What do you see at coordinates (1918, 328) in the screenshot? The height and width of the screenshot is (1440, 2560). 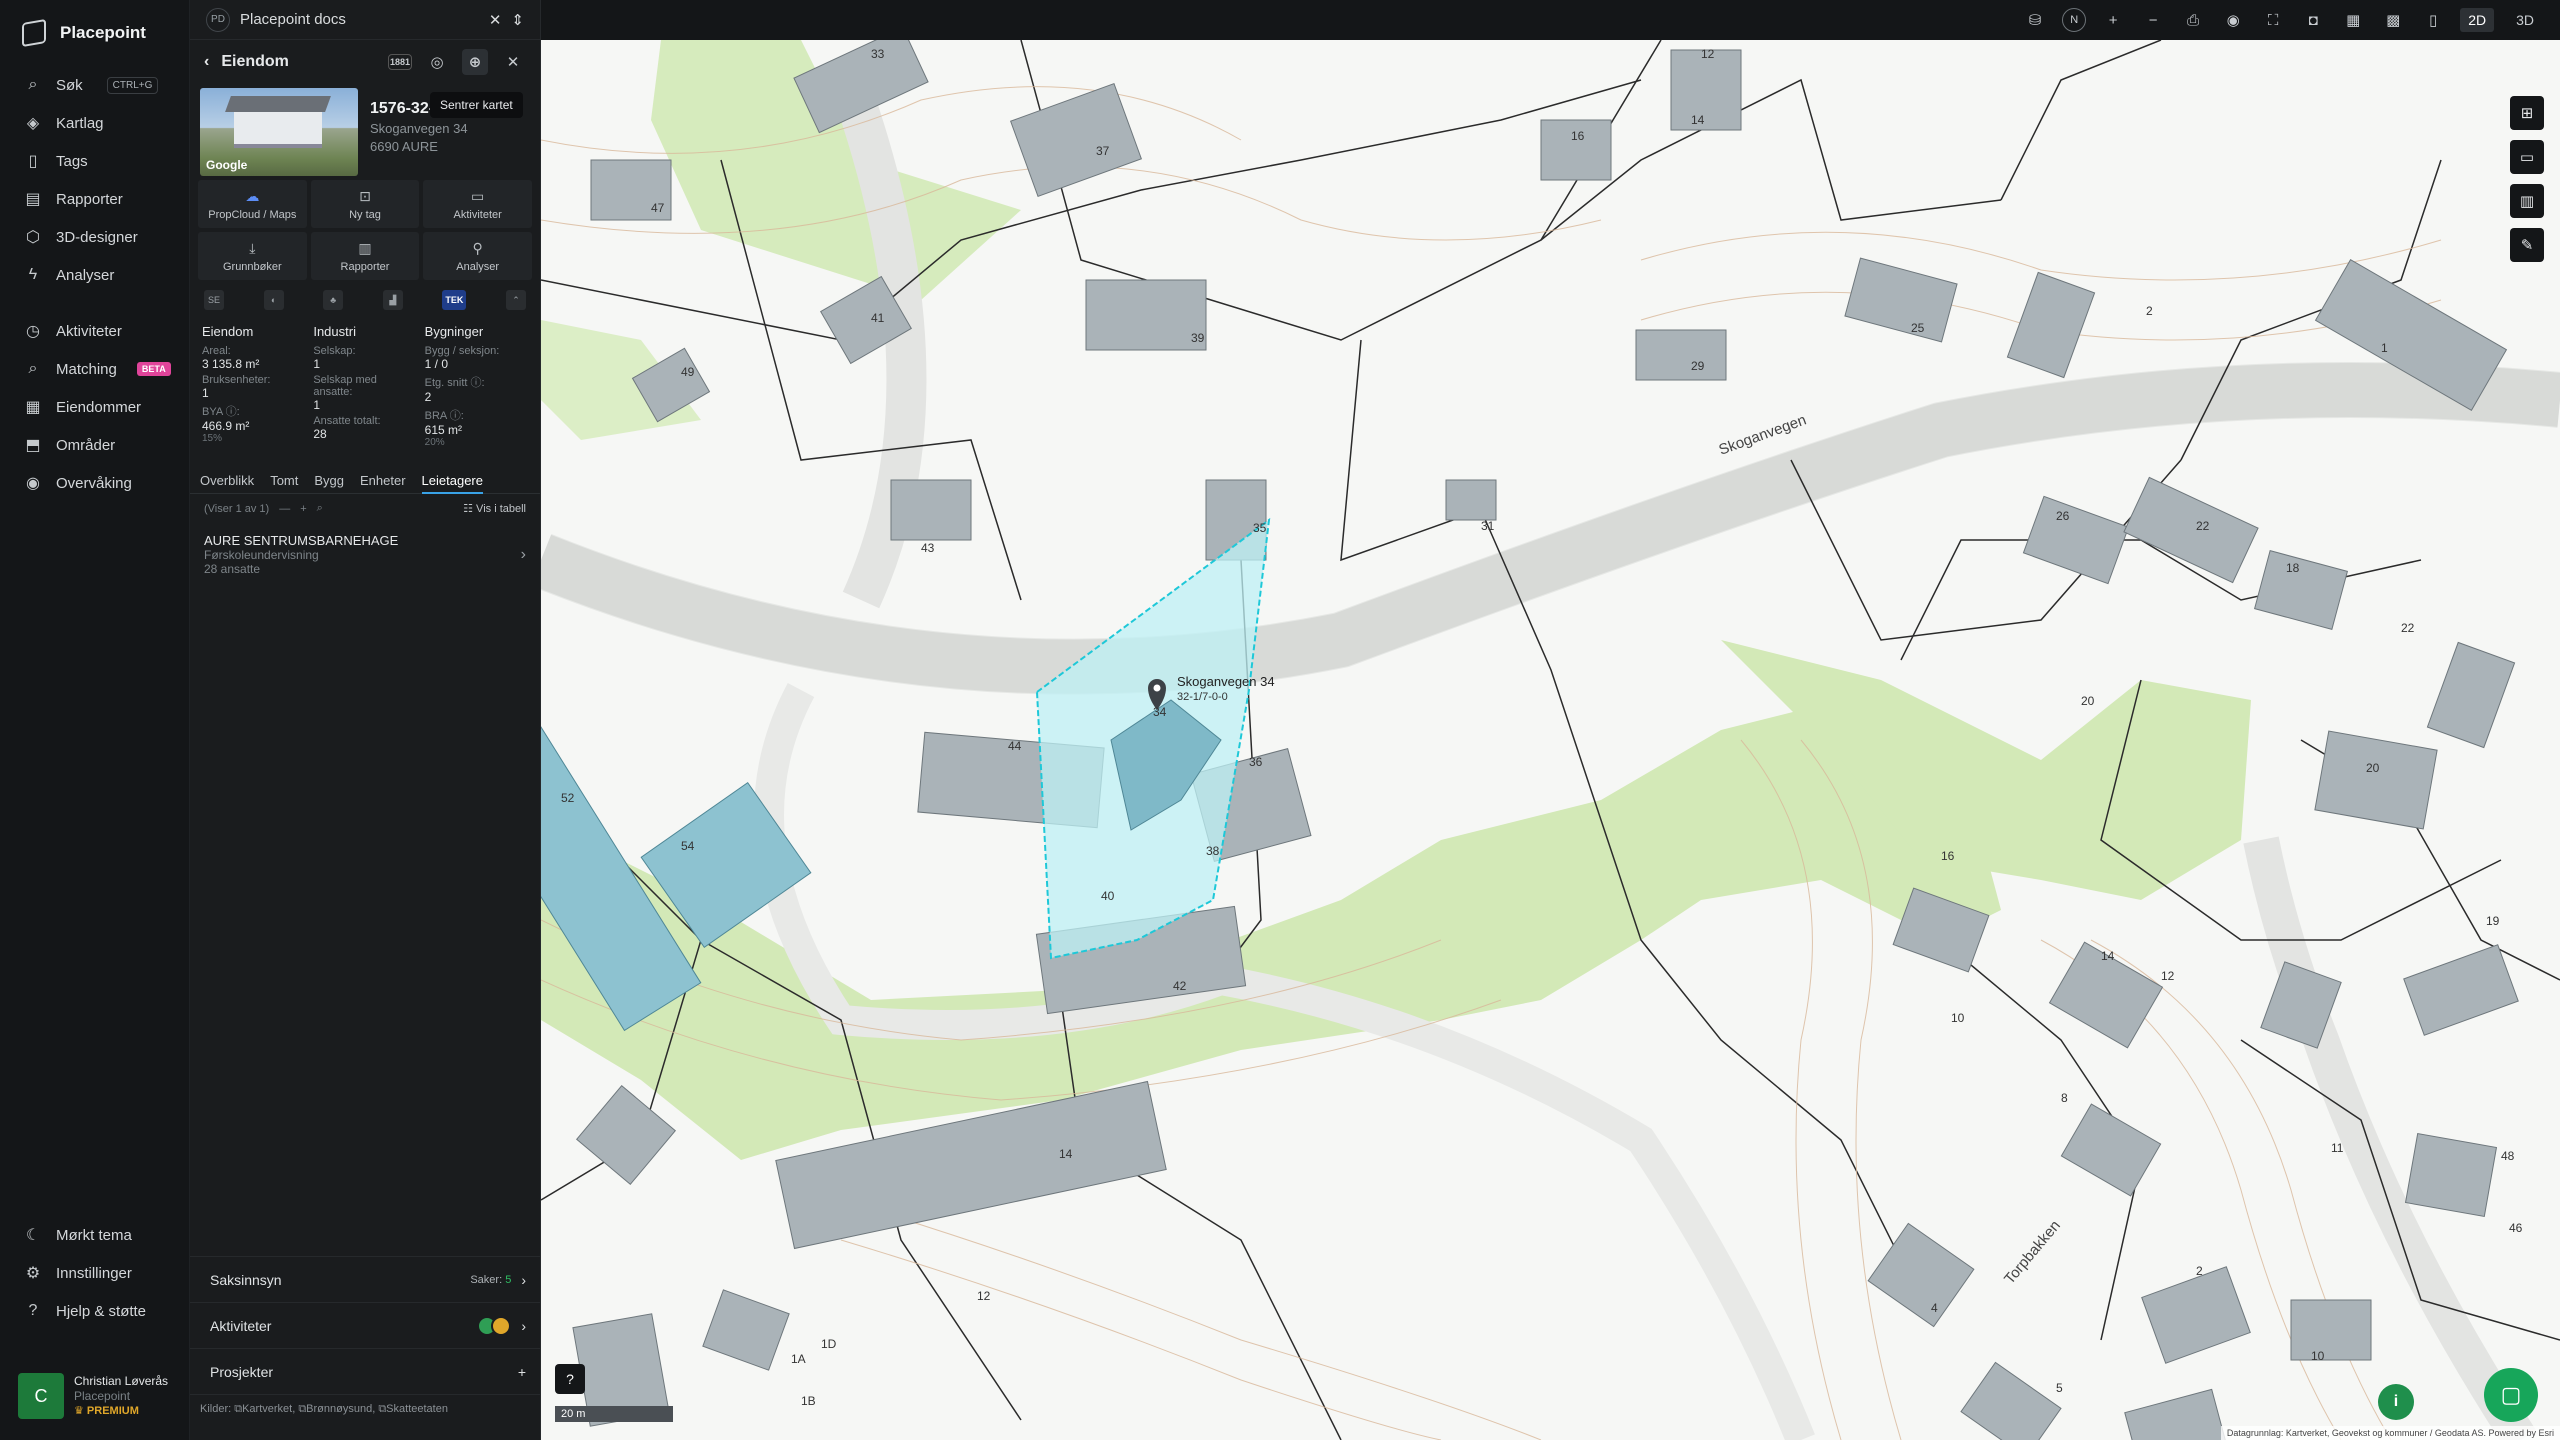 I see `house-number: 25` at bounding box center [1918, 328].